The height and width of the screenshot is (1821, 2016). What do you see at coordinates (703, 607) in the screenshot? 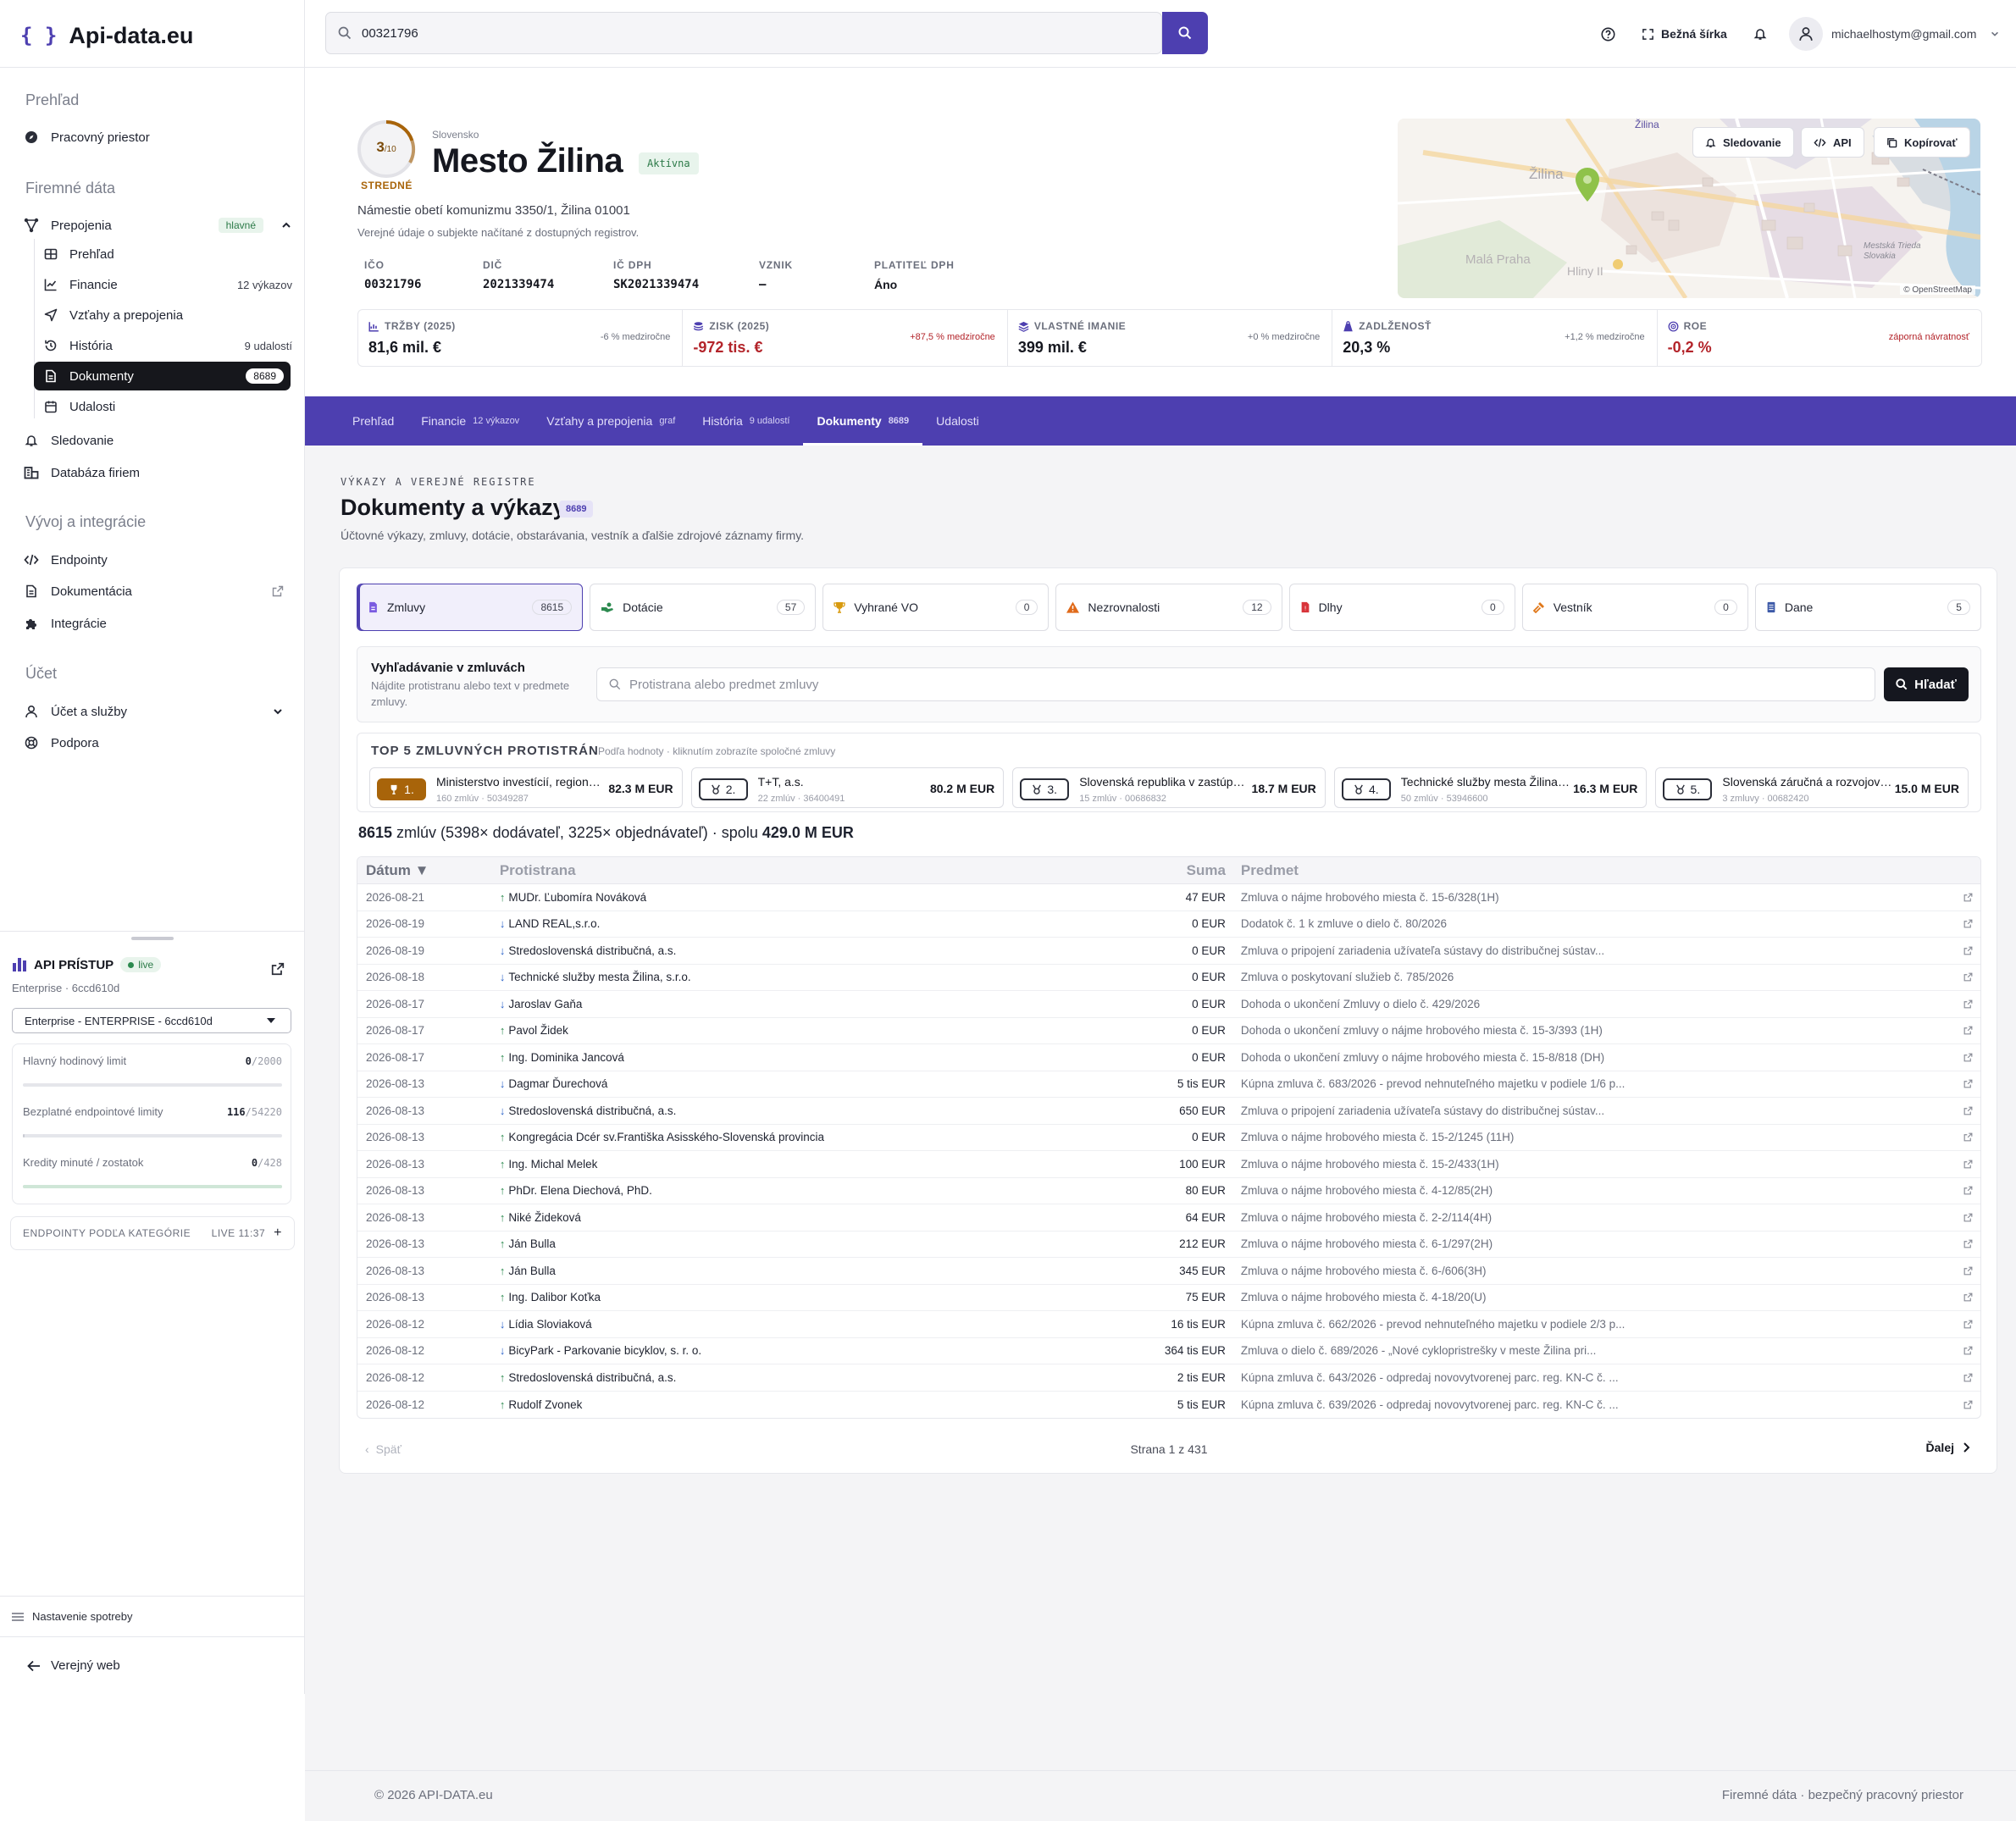
I see `category-subsidies: Dotácie 57` at bounding box center [703, 607].